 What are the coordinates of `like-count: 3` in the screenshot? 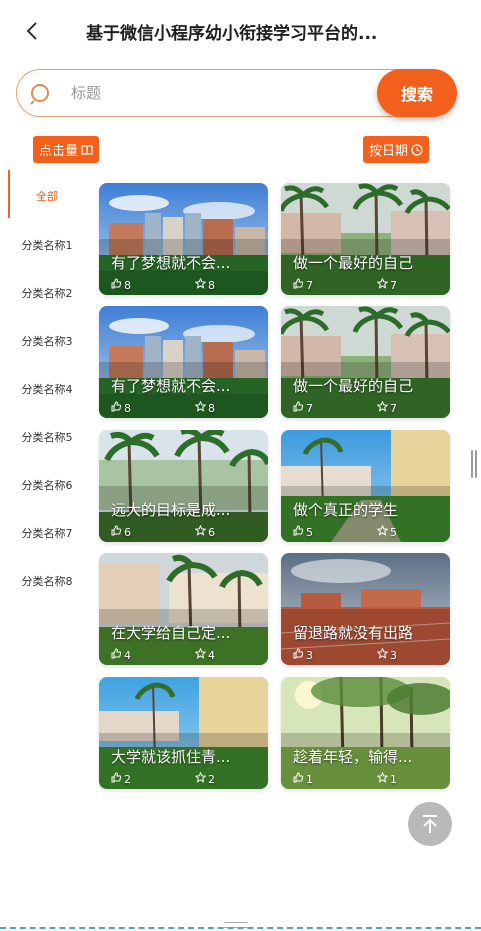 It's located at (303, 655).